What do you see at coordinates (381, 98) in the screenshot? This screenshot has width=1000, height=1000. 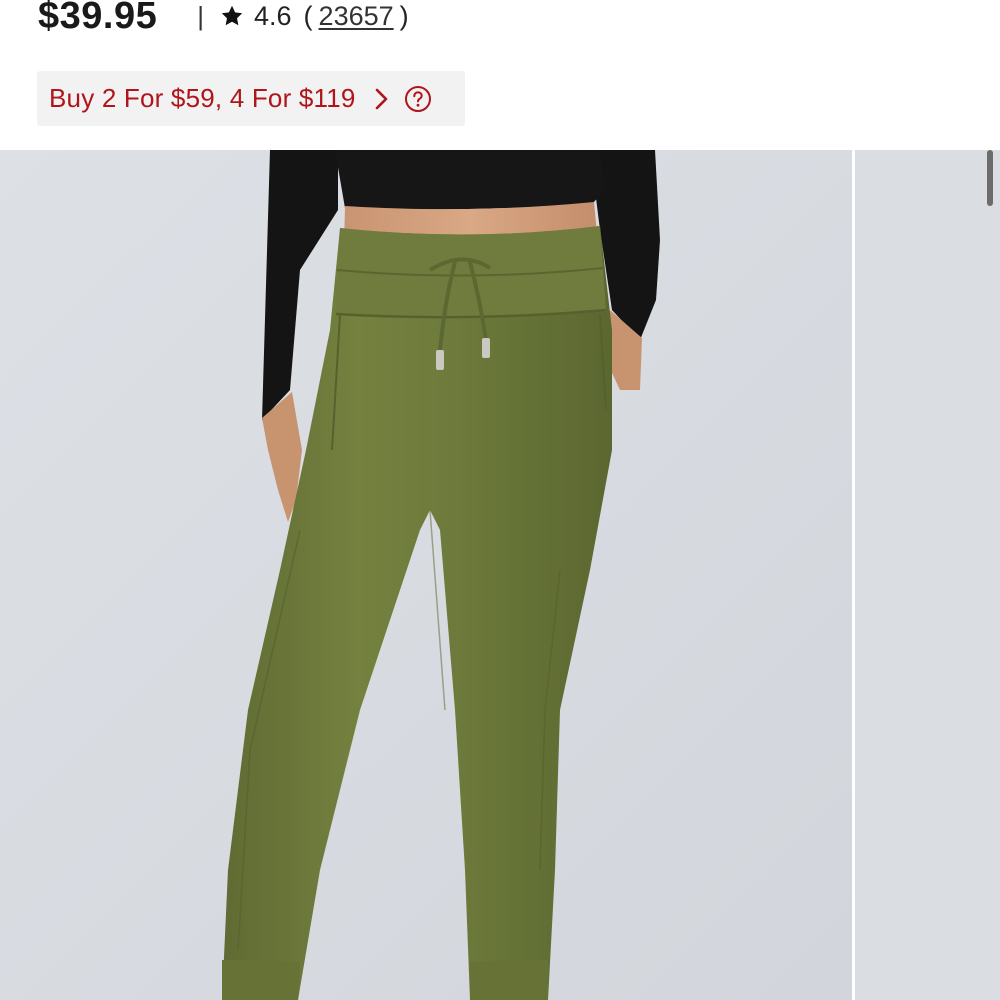 I see `chevron-right-icon` at bounding box center [381, 98].